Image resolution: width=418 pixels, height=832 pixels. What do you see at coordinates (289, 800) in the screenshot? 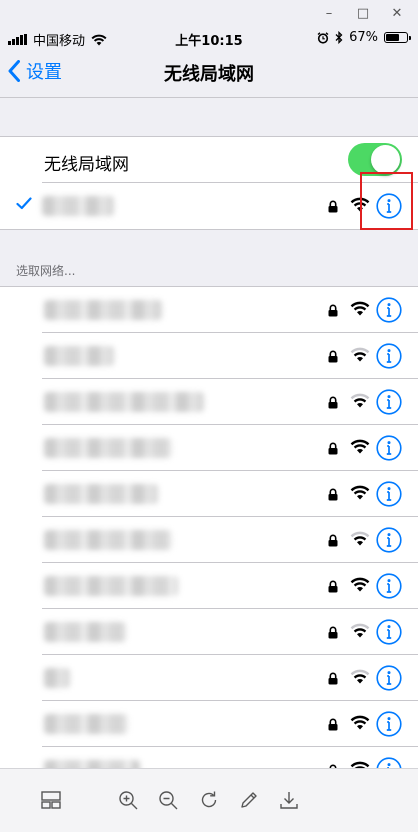
I see `download-icon` at bounding box center [289, 800].